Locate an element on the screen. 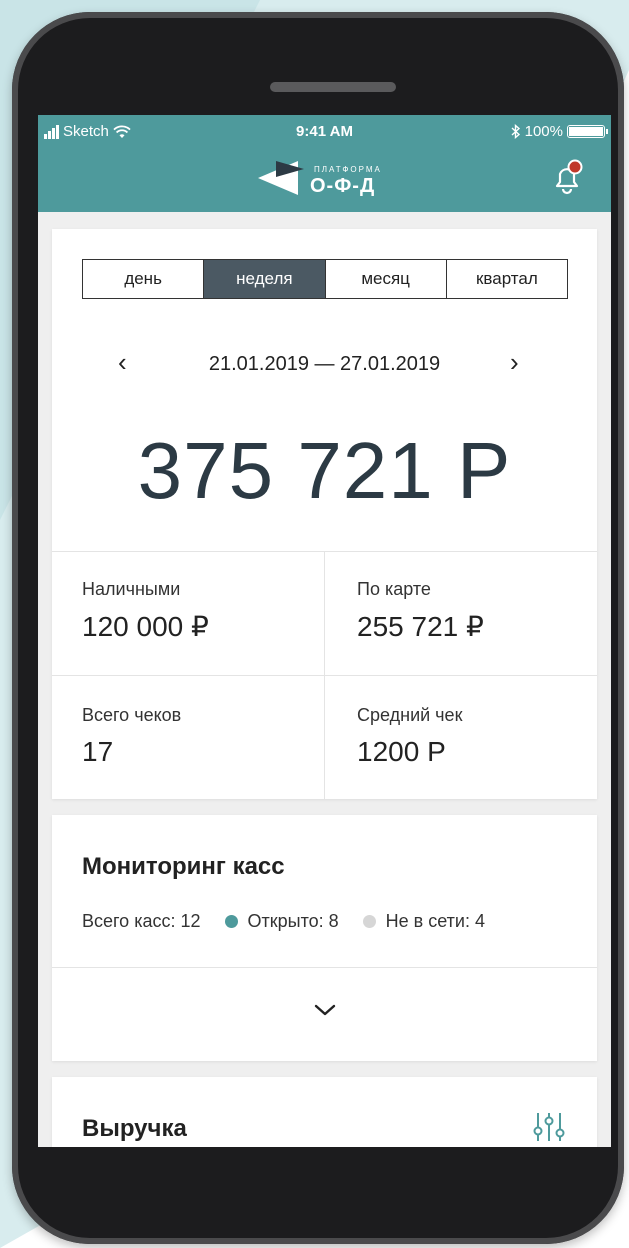  period-selector: день неделя месяц квартал is located at coordinates (325, 279).